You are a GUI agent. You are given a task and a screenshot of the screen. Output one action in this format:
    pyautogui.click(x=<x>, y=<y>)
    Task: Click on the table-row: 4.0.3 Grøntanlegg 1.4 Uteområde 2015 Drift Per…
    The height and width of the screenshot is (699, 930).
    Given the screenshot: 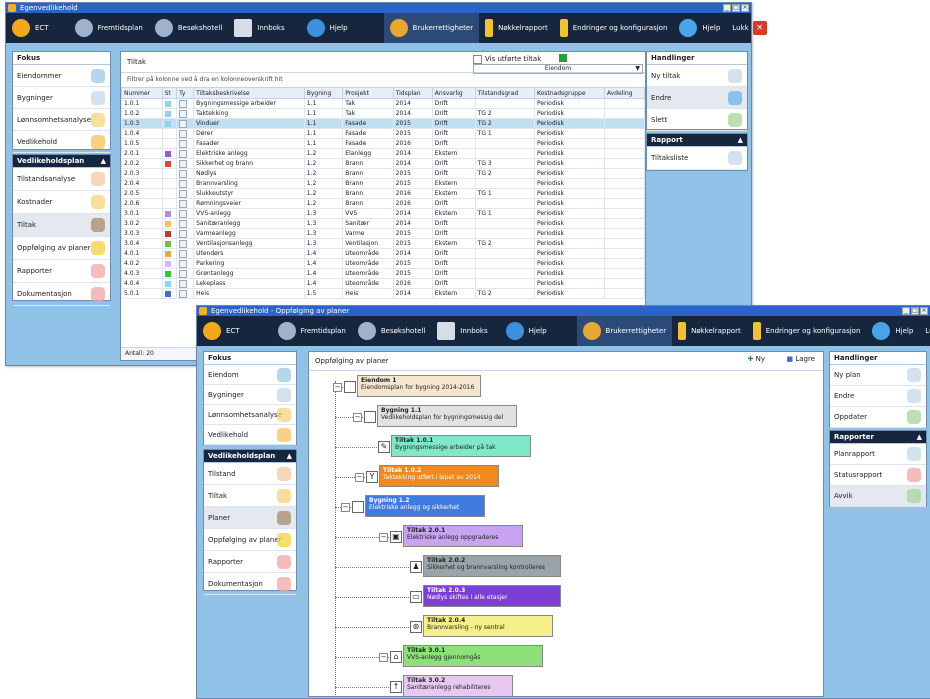 What is the action you would take?
    pyautogui.click(x=383, y=273)
    